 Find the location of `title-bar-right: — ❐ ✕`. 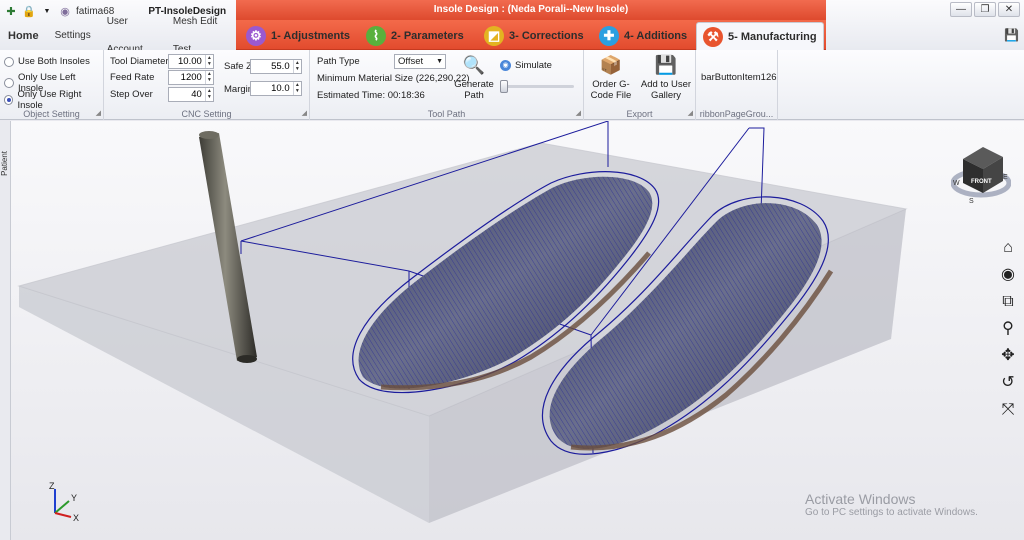

title-bar-right: — ❐ ✕ is located at coordinates (925, 10).